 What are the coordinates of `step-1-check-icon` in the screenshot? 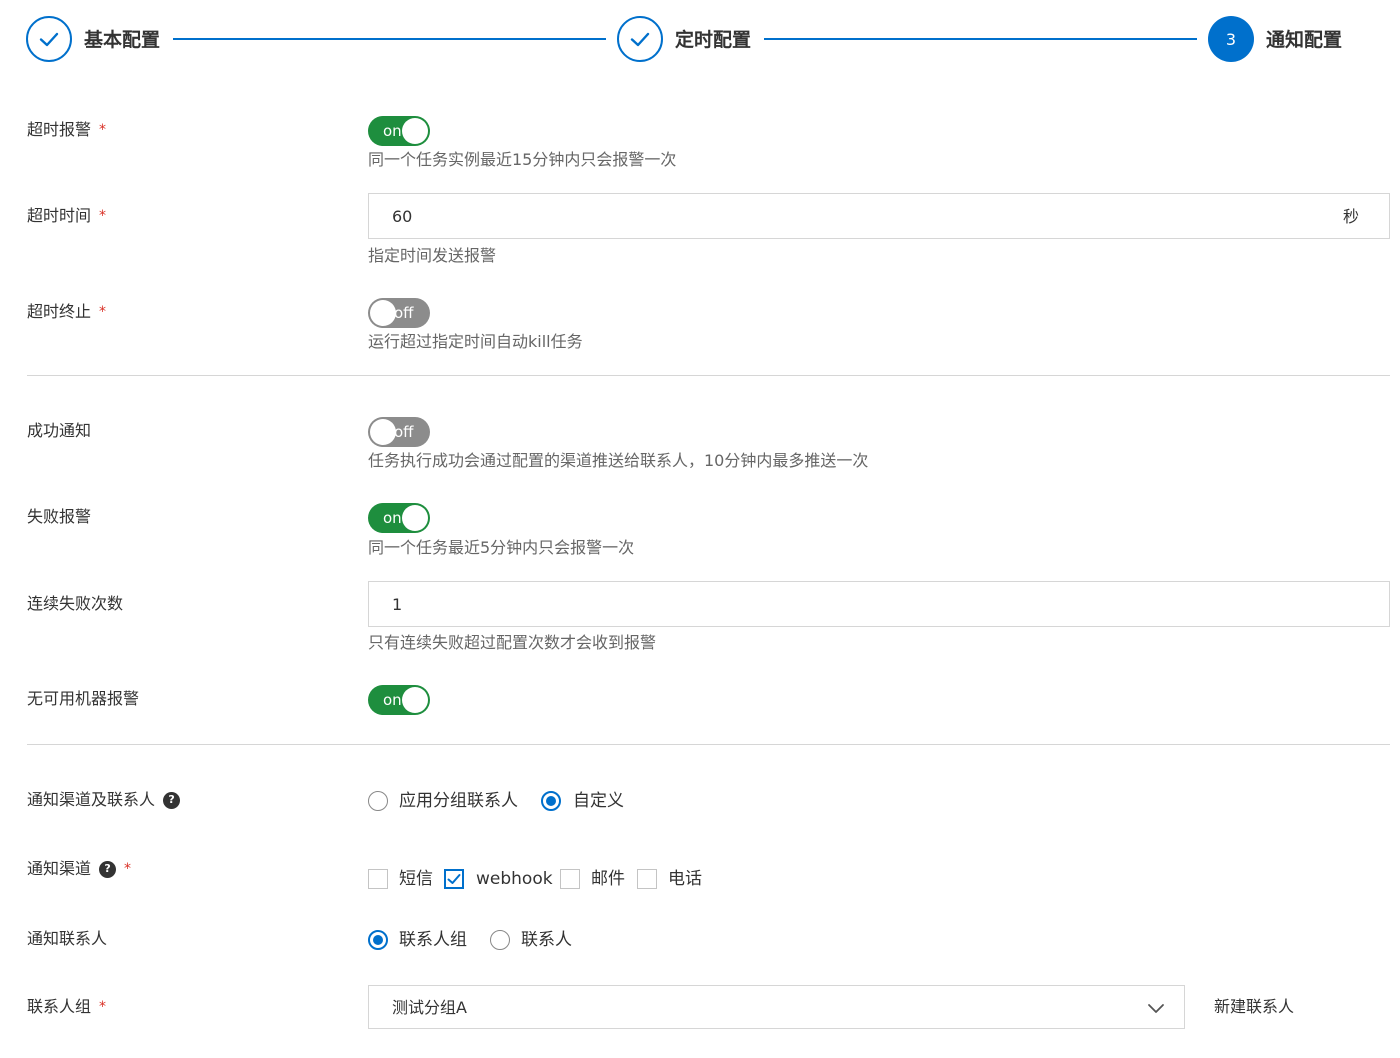 It's located at (49, 39).